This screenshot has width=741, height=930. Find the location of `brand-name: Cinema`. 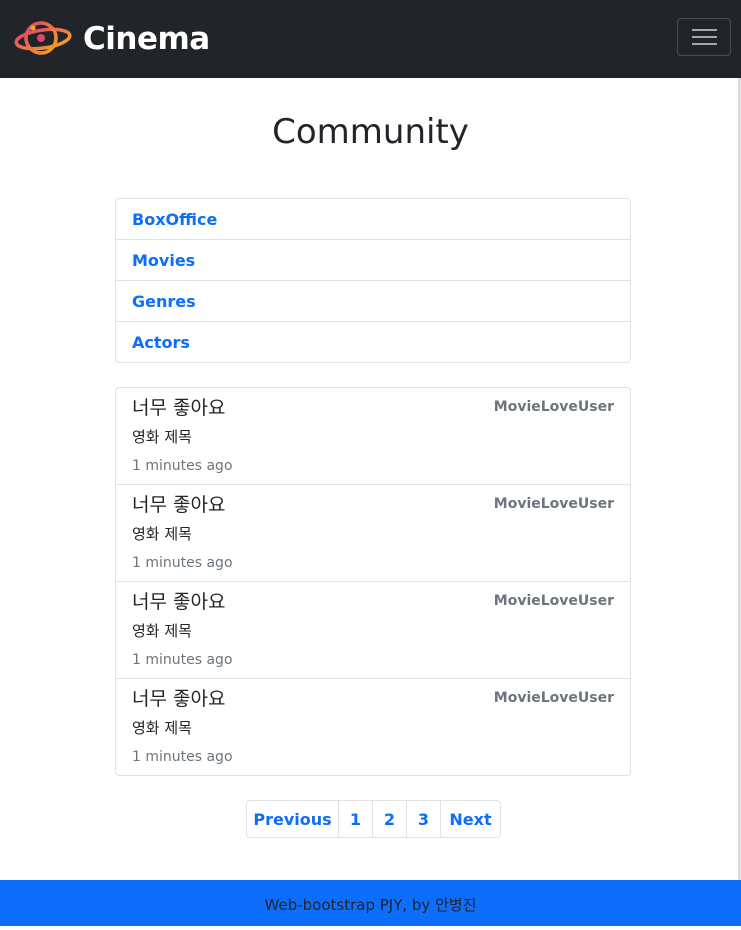

brand-name: Cinema is located at coordinates (146, 39).